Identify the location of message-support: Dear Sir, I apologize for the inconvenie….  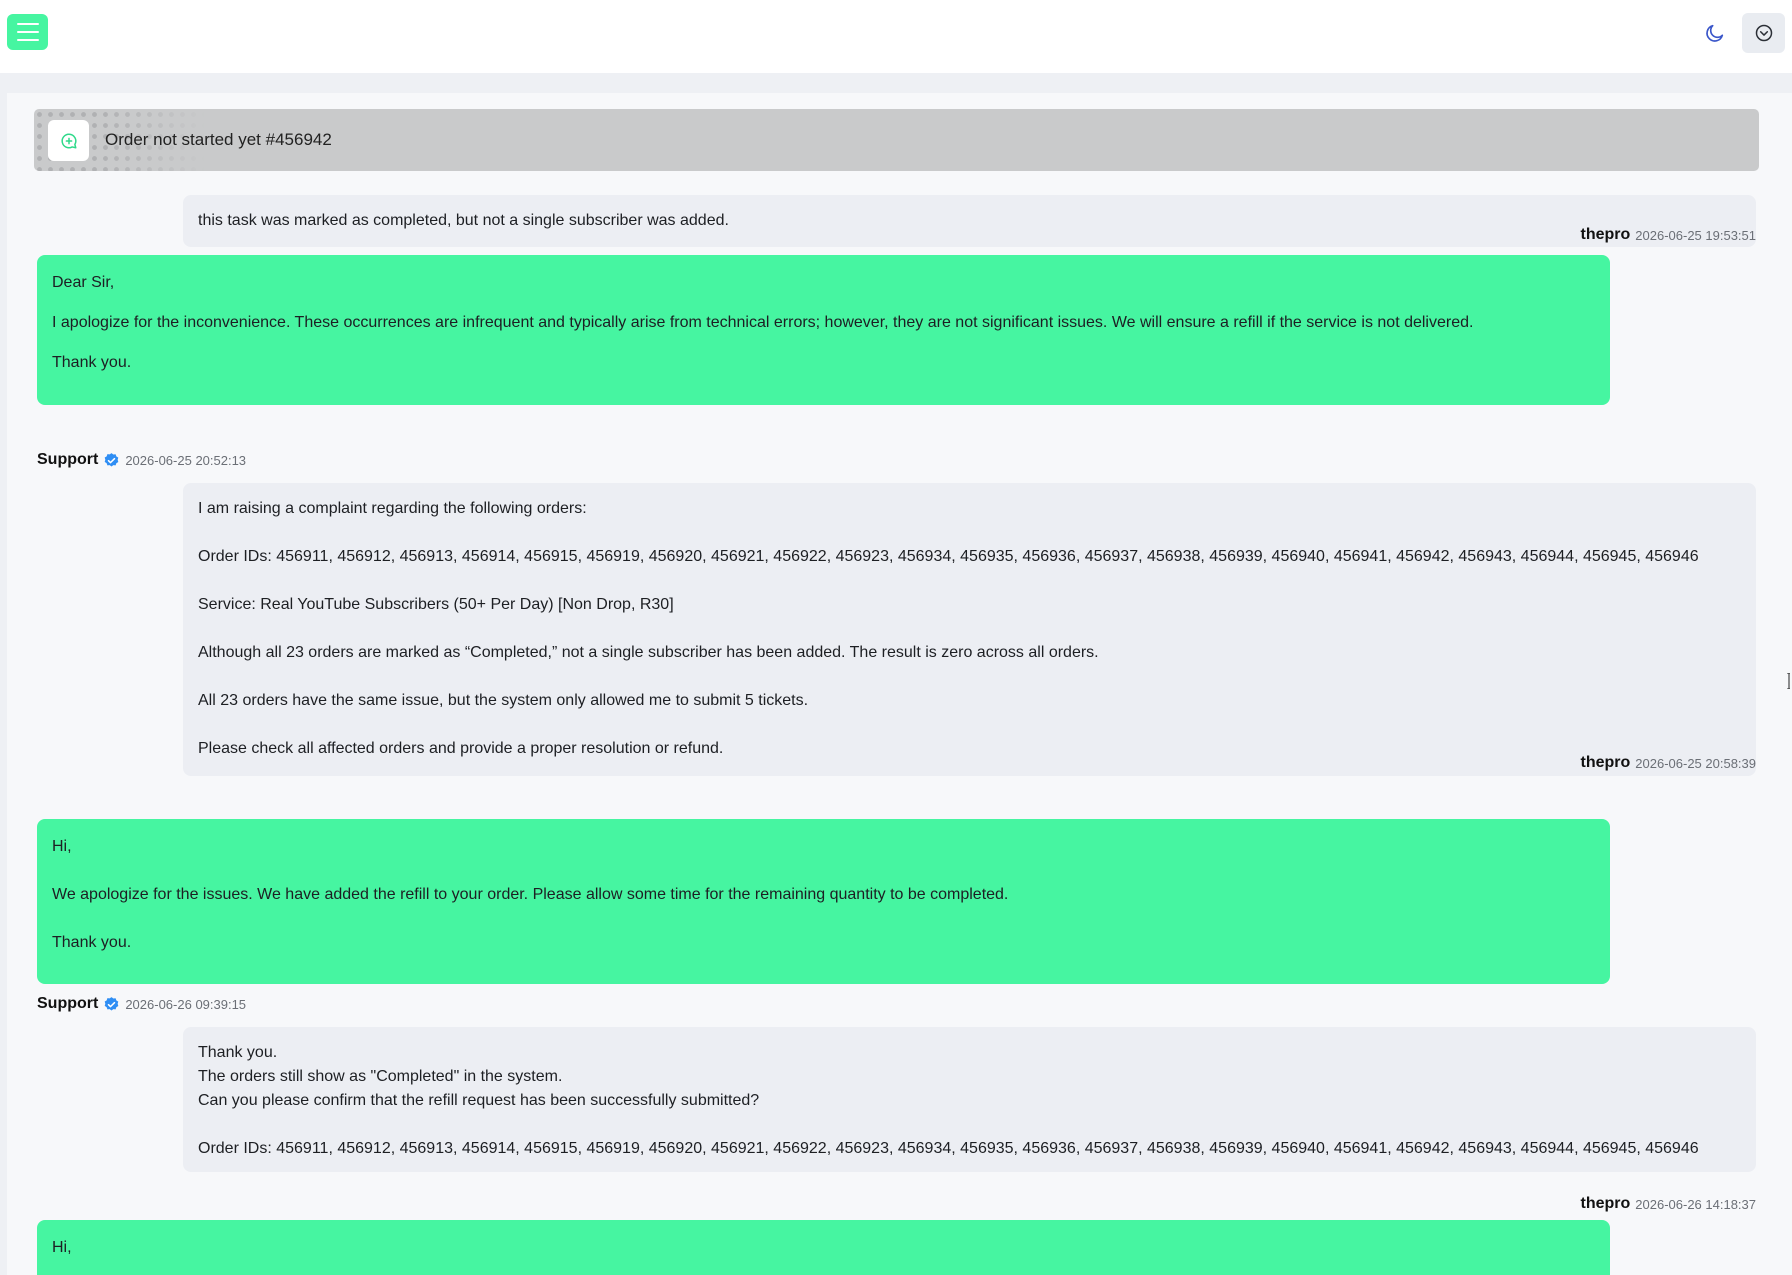
(823, 330).